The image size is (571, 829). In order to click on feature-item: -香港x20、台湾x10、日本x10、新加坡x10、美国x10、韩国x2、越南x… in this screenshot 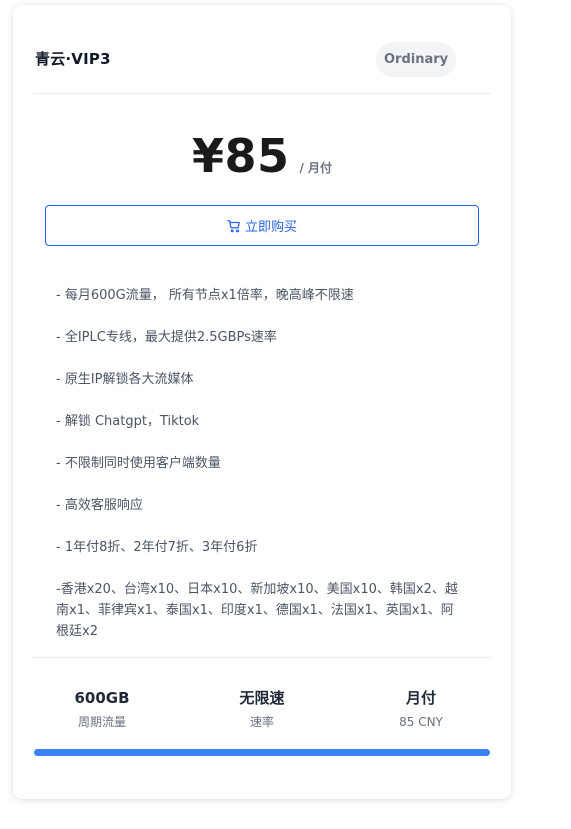, I will do `click(257, 610)`.